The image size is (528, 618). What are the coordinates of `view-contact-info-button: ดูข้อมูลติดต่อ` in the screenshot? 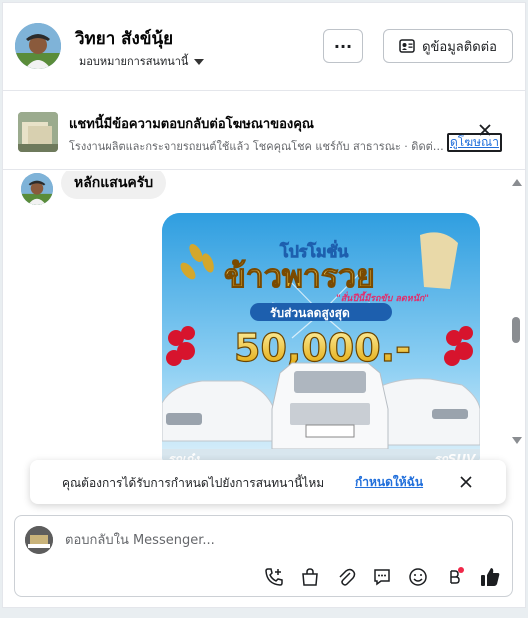 It's located at (448, 46).